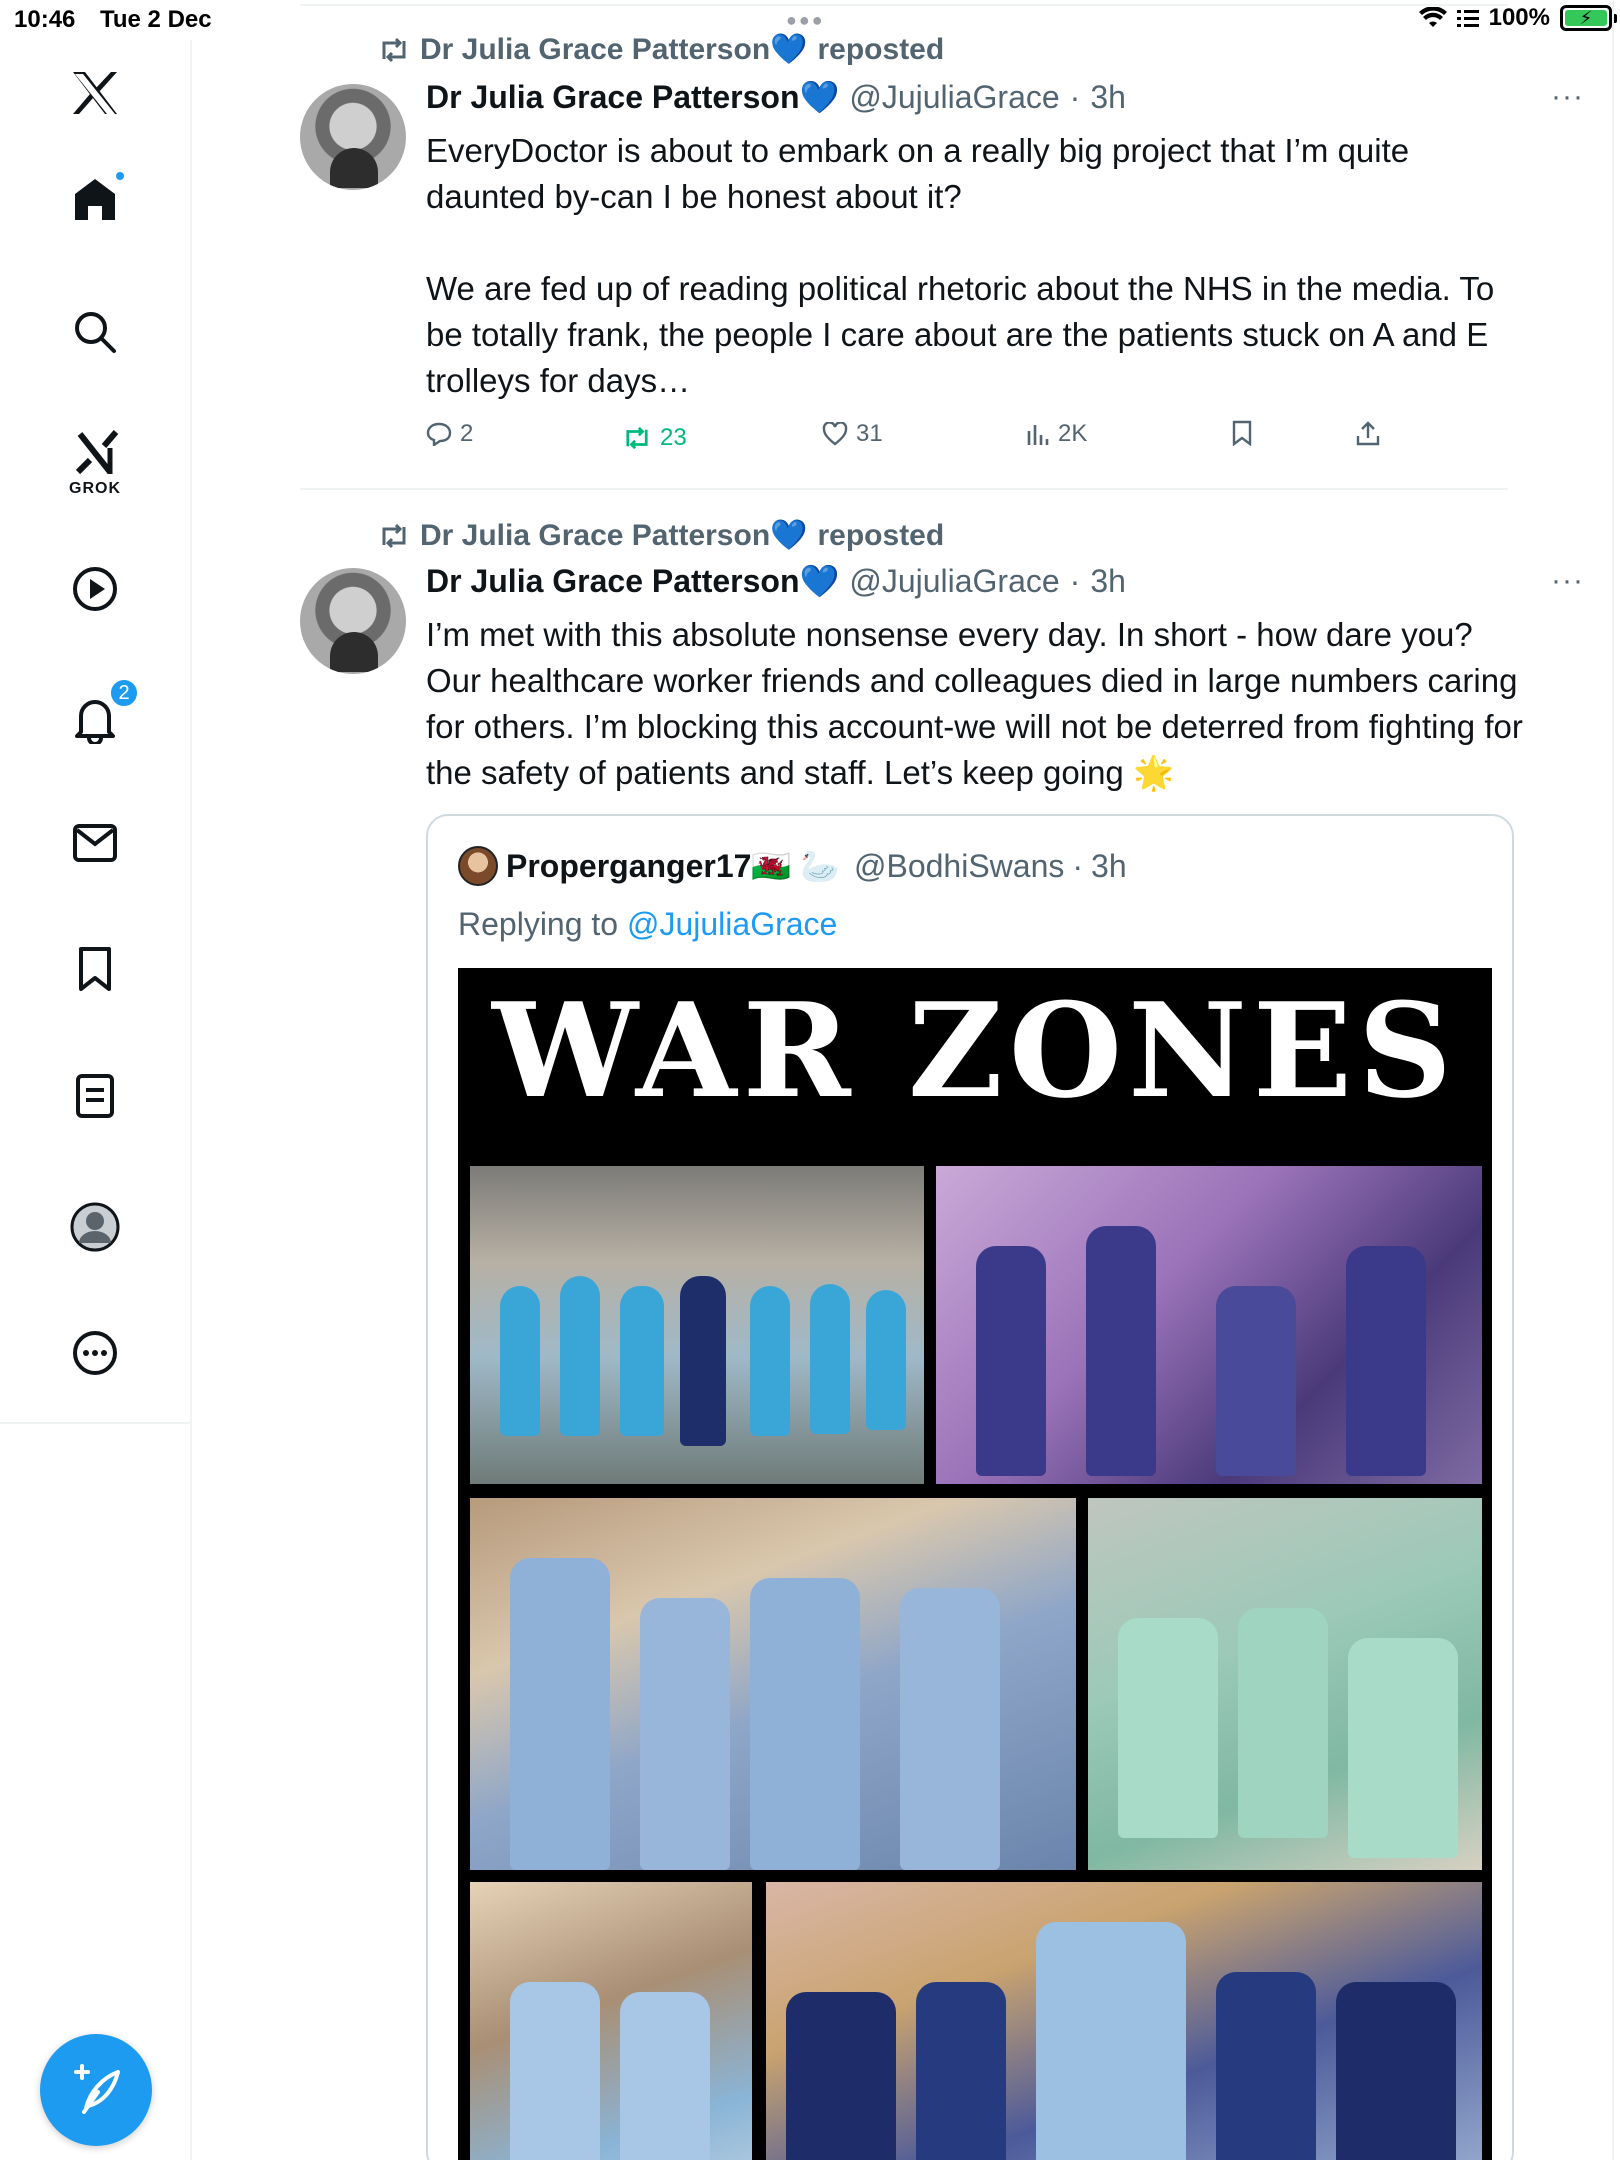 The image size is (1620, 2160). I want to click on share-button, so click(1368, 433).